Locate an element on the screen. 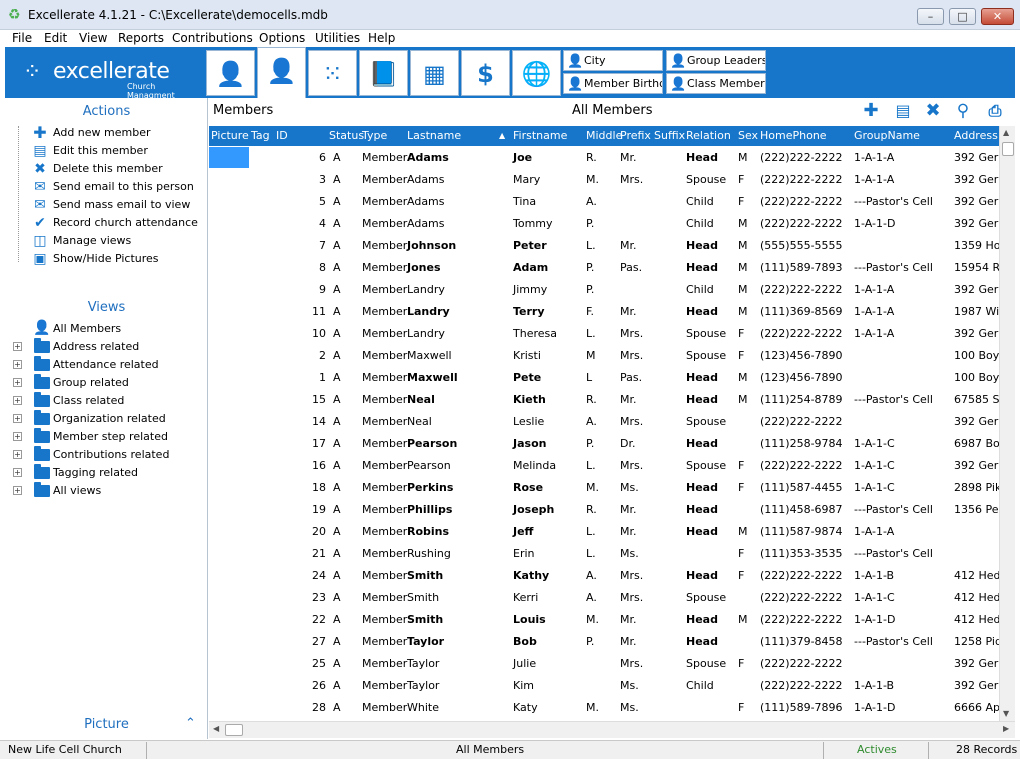  toolbar-members-button: 👤 is located at coordinates (281, 72).